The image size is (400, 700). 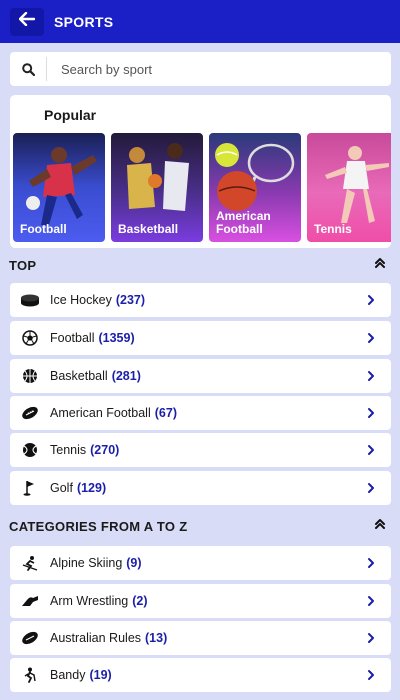 What do you see at coordinates (28, 69) in the screenshot?
I see `search-icon` at bounding box center [28, 69].